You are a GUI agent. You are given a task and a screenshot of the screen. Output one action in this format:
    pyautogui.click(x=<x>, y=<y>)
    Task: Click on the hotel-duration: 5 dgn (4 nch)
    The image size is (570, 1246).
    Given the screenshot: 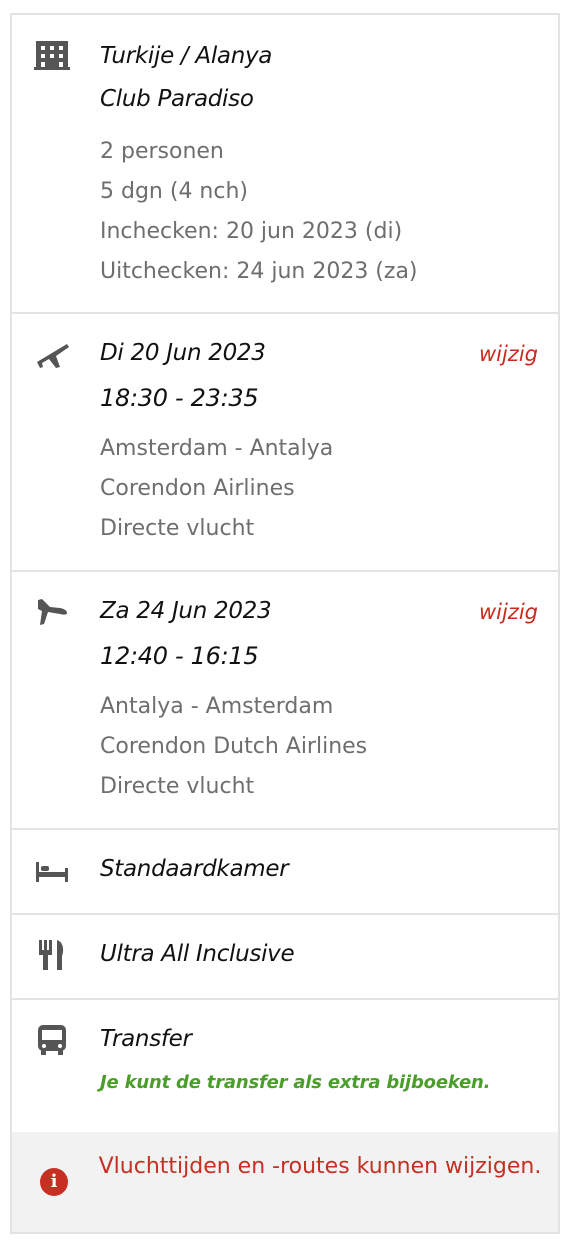 What is the action you would take?
    pyautogui.click(x=174, y=191)
    